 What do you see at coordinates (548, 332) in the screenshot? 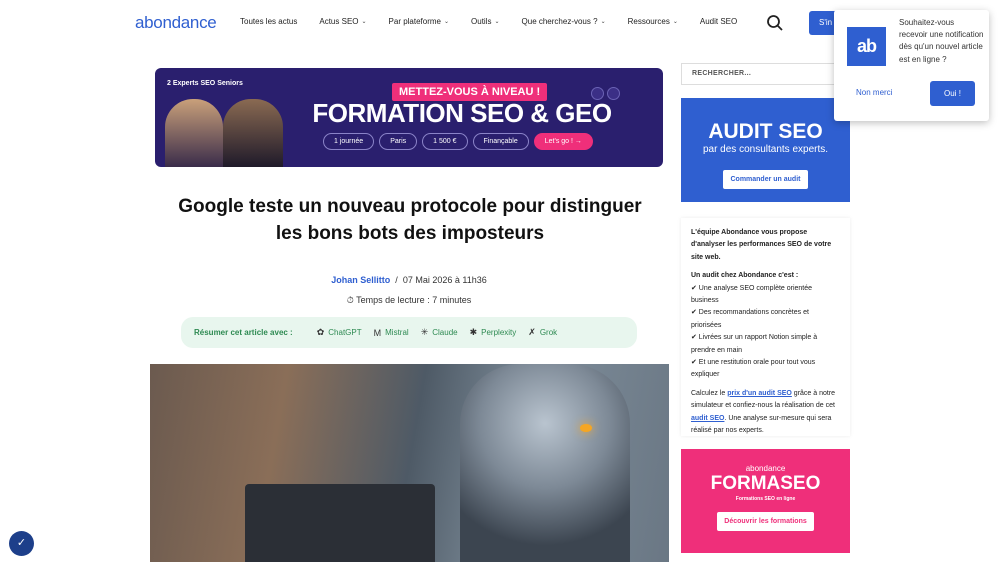
I see `ai-label: Grok` at bounding box center [548, 332].